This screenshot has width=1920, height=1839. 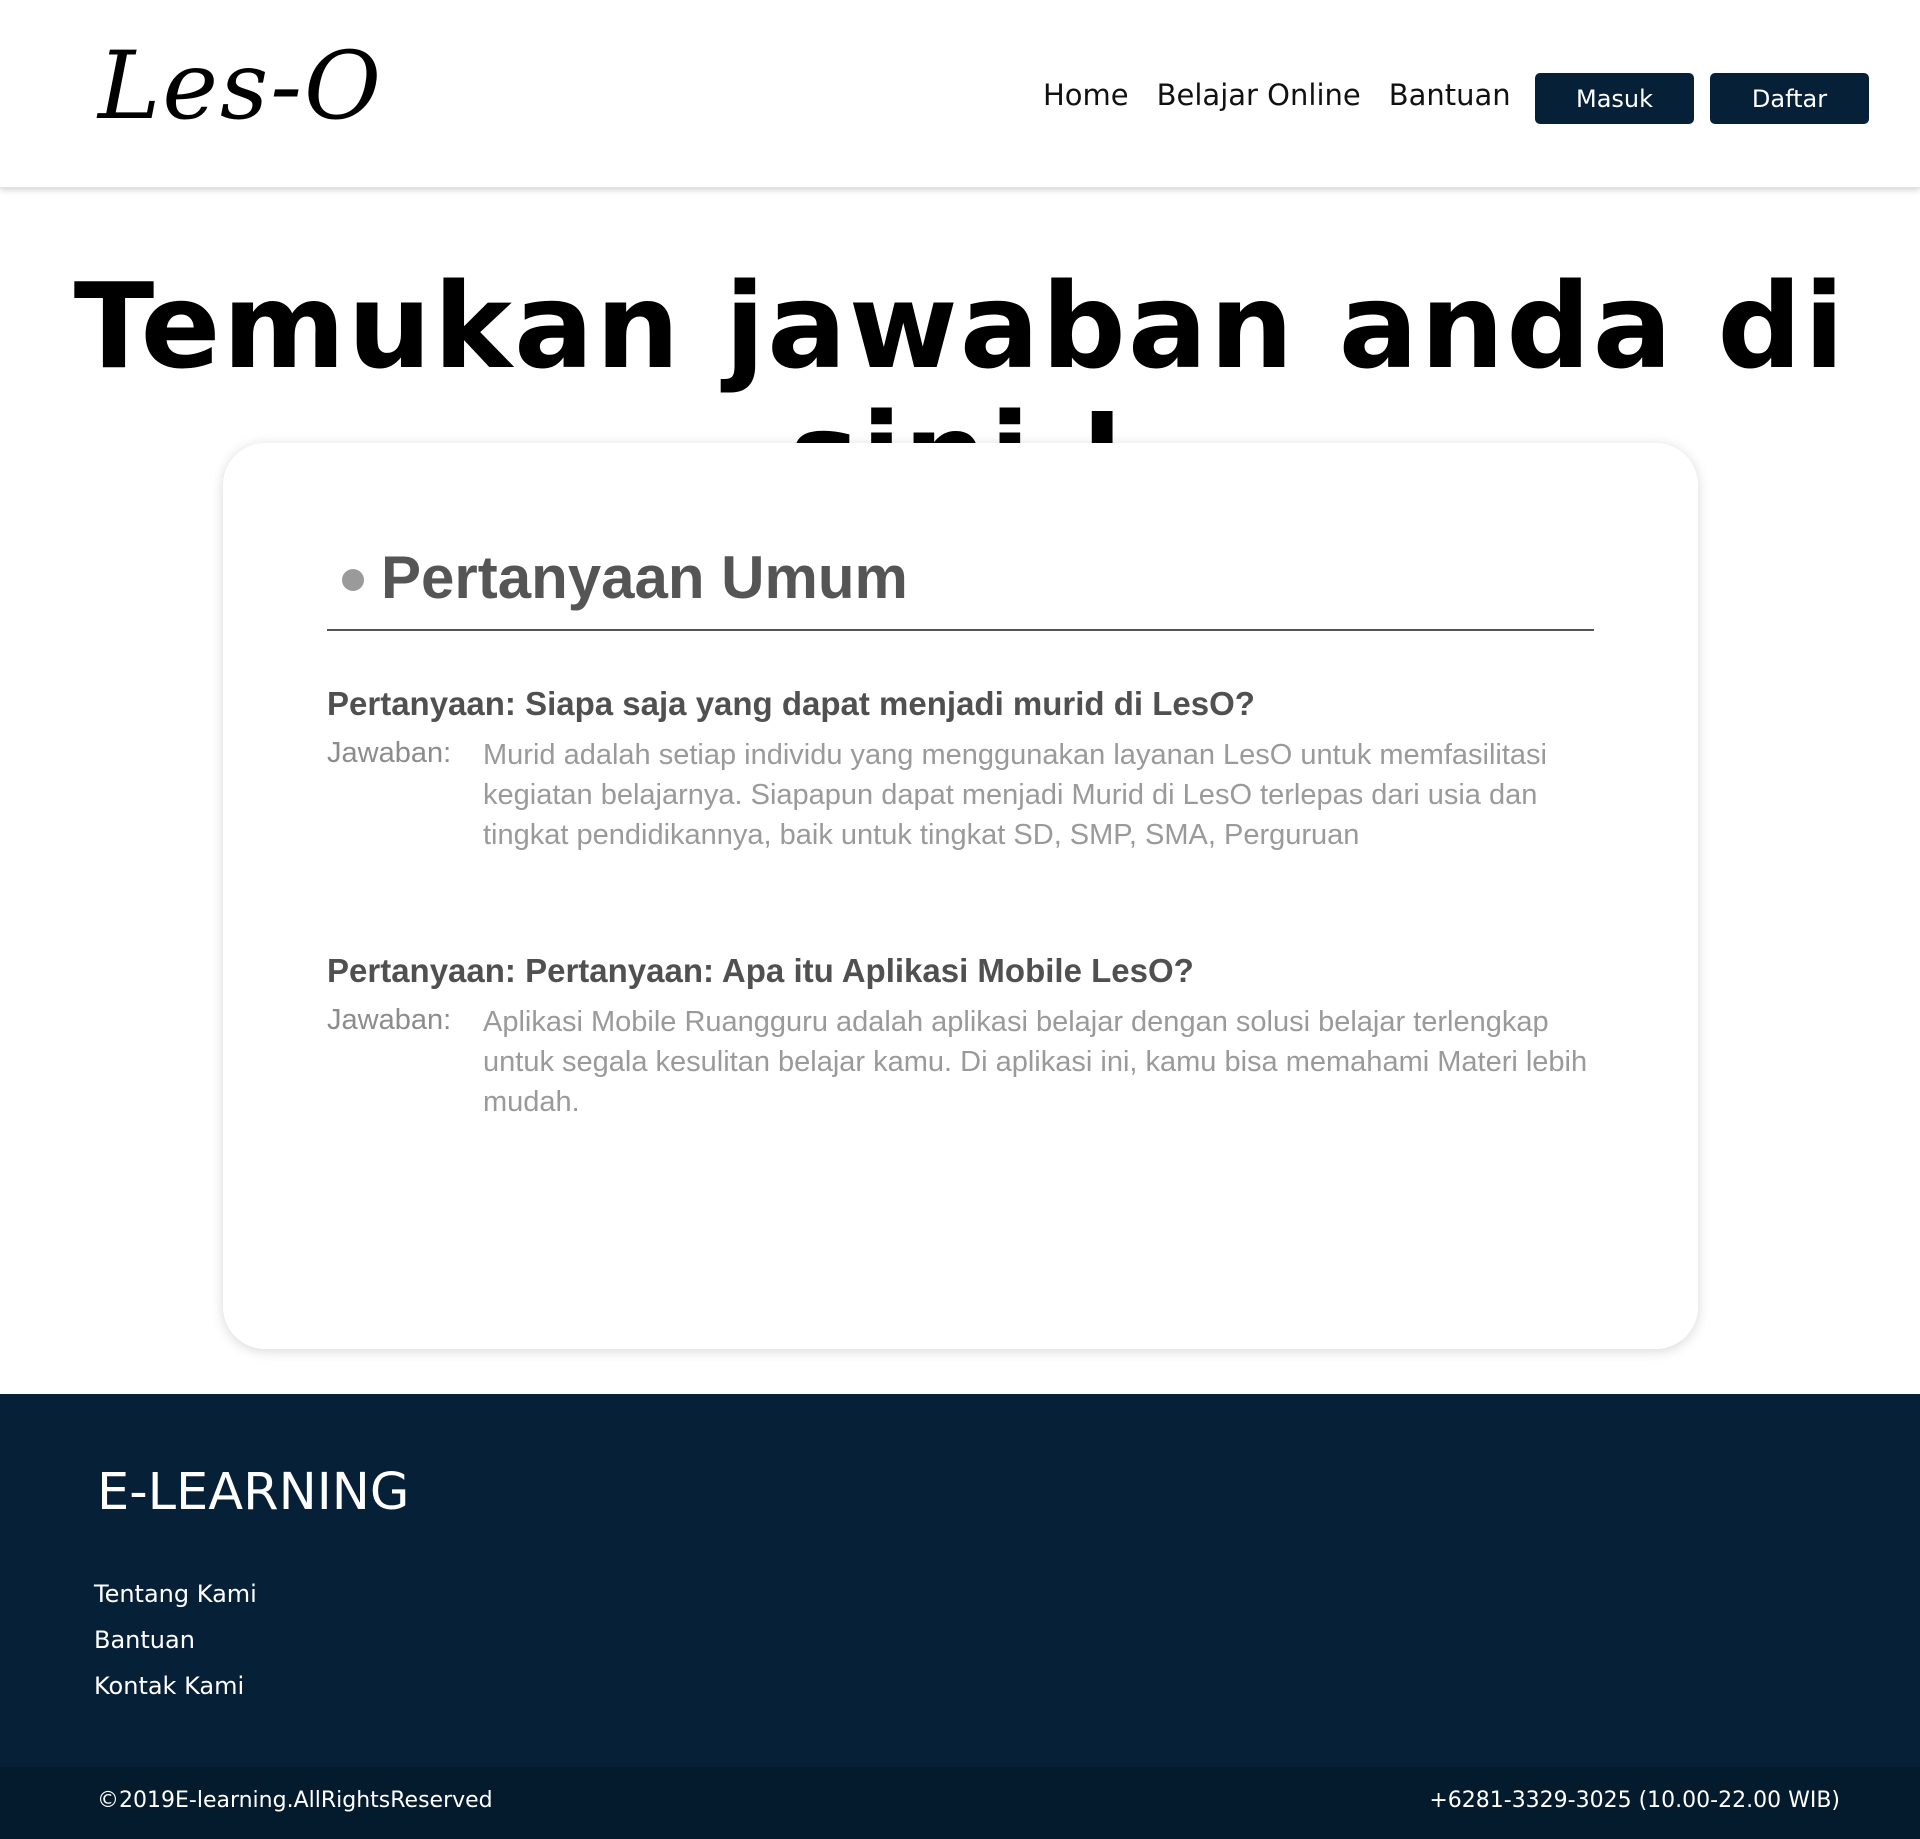 I want to click on footer-links: Tentang Kami Bantuan Kontak Kami, so click(x=175, y=1640).